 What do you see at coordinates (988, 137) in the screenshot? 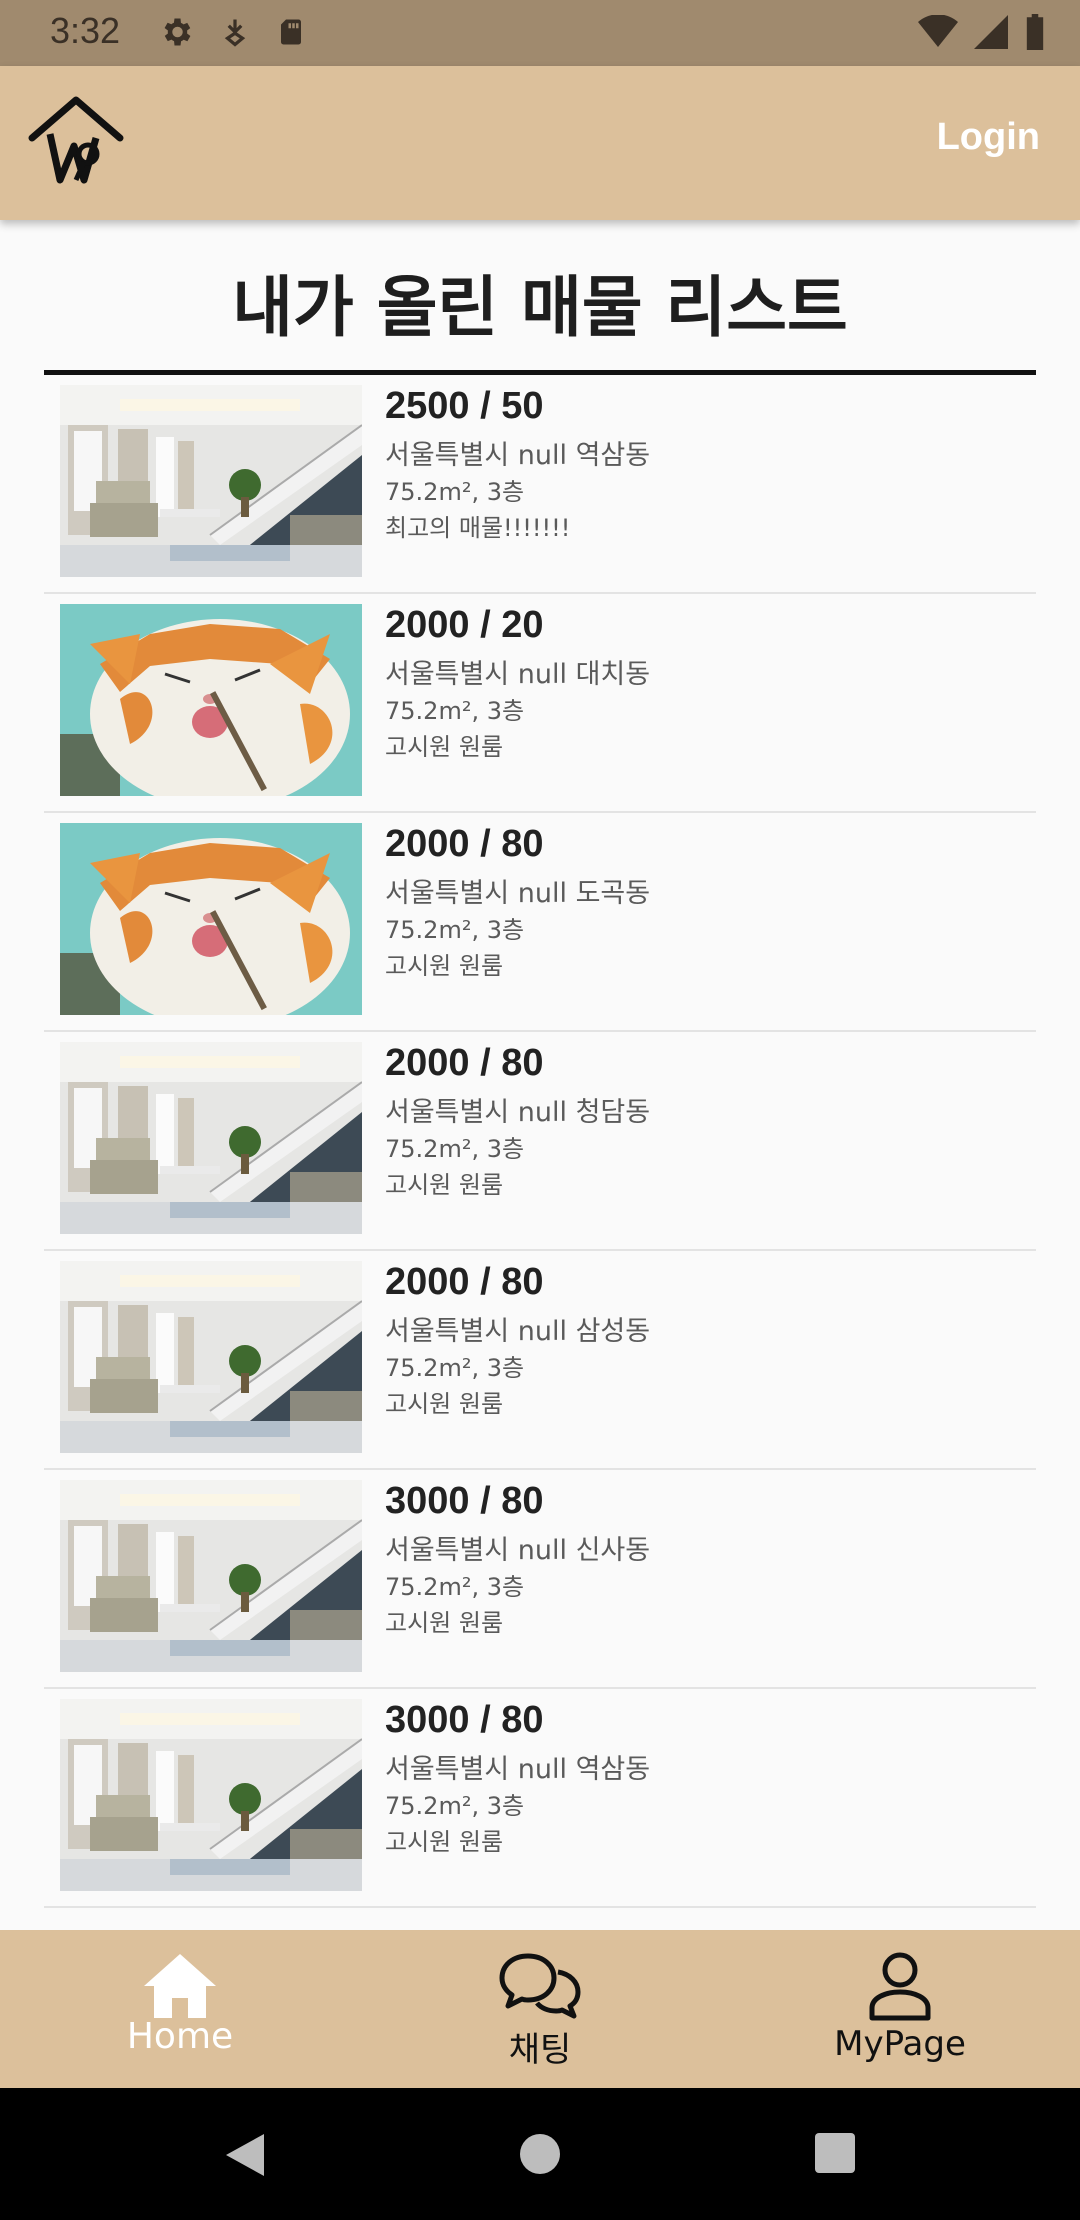
I see `login-button: Login` at bounding box center [988, 137].